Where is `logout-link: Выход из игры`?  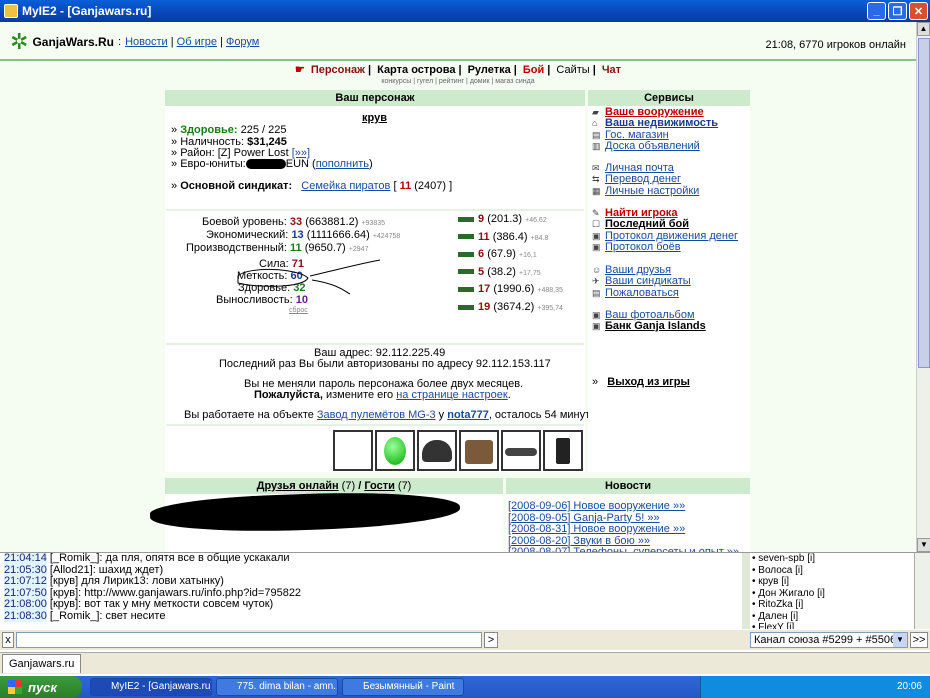
logout-link: Выход из игры is located at coordinates (648, 382).